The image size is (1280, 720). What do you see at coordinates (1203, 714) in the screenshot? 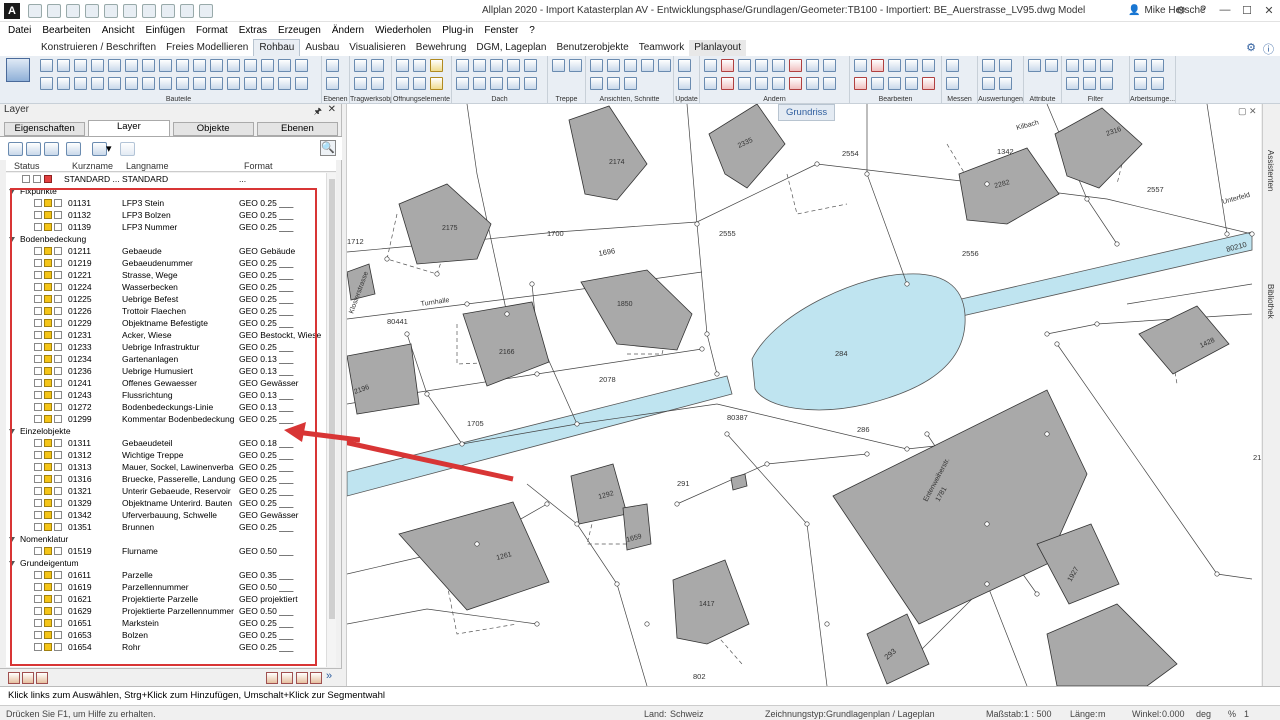
I see `status-winkel-unit: deg` at bounding box center [1203, 714].